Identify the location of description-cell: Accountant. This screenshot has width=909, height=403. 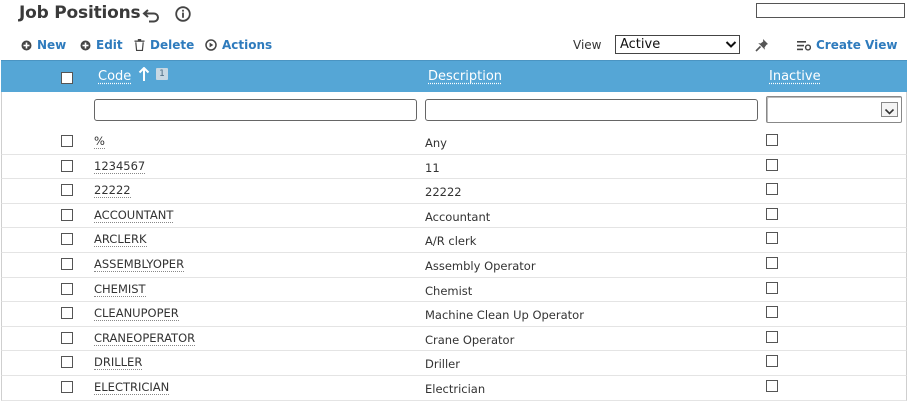
(458, 216).